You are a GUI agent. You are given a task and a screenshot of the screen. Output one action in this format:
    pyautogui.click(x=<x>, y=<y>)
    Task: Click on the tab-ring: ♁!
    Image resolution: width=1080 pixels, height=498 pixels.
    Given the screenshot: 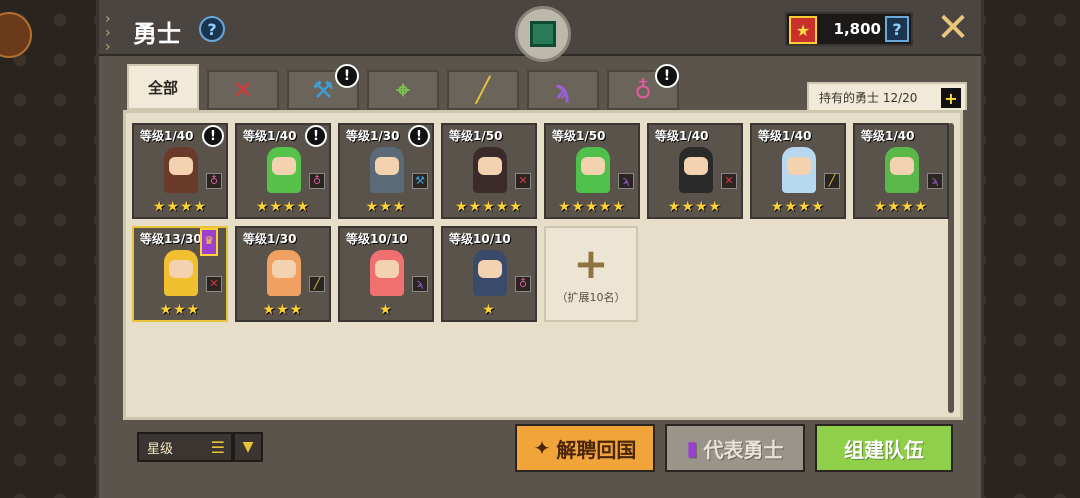 What is the action you would take?
    pyautogui.click(x=643, y=87)
    